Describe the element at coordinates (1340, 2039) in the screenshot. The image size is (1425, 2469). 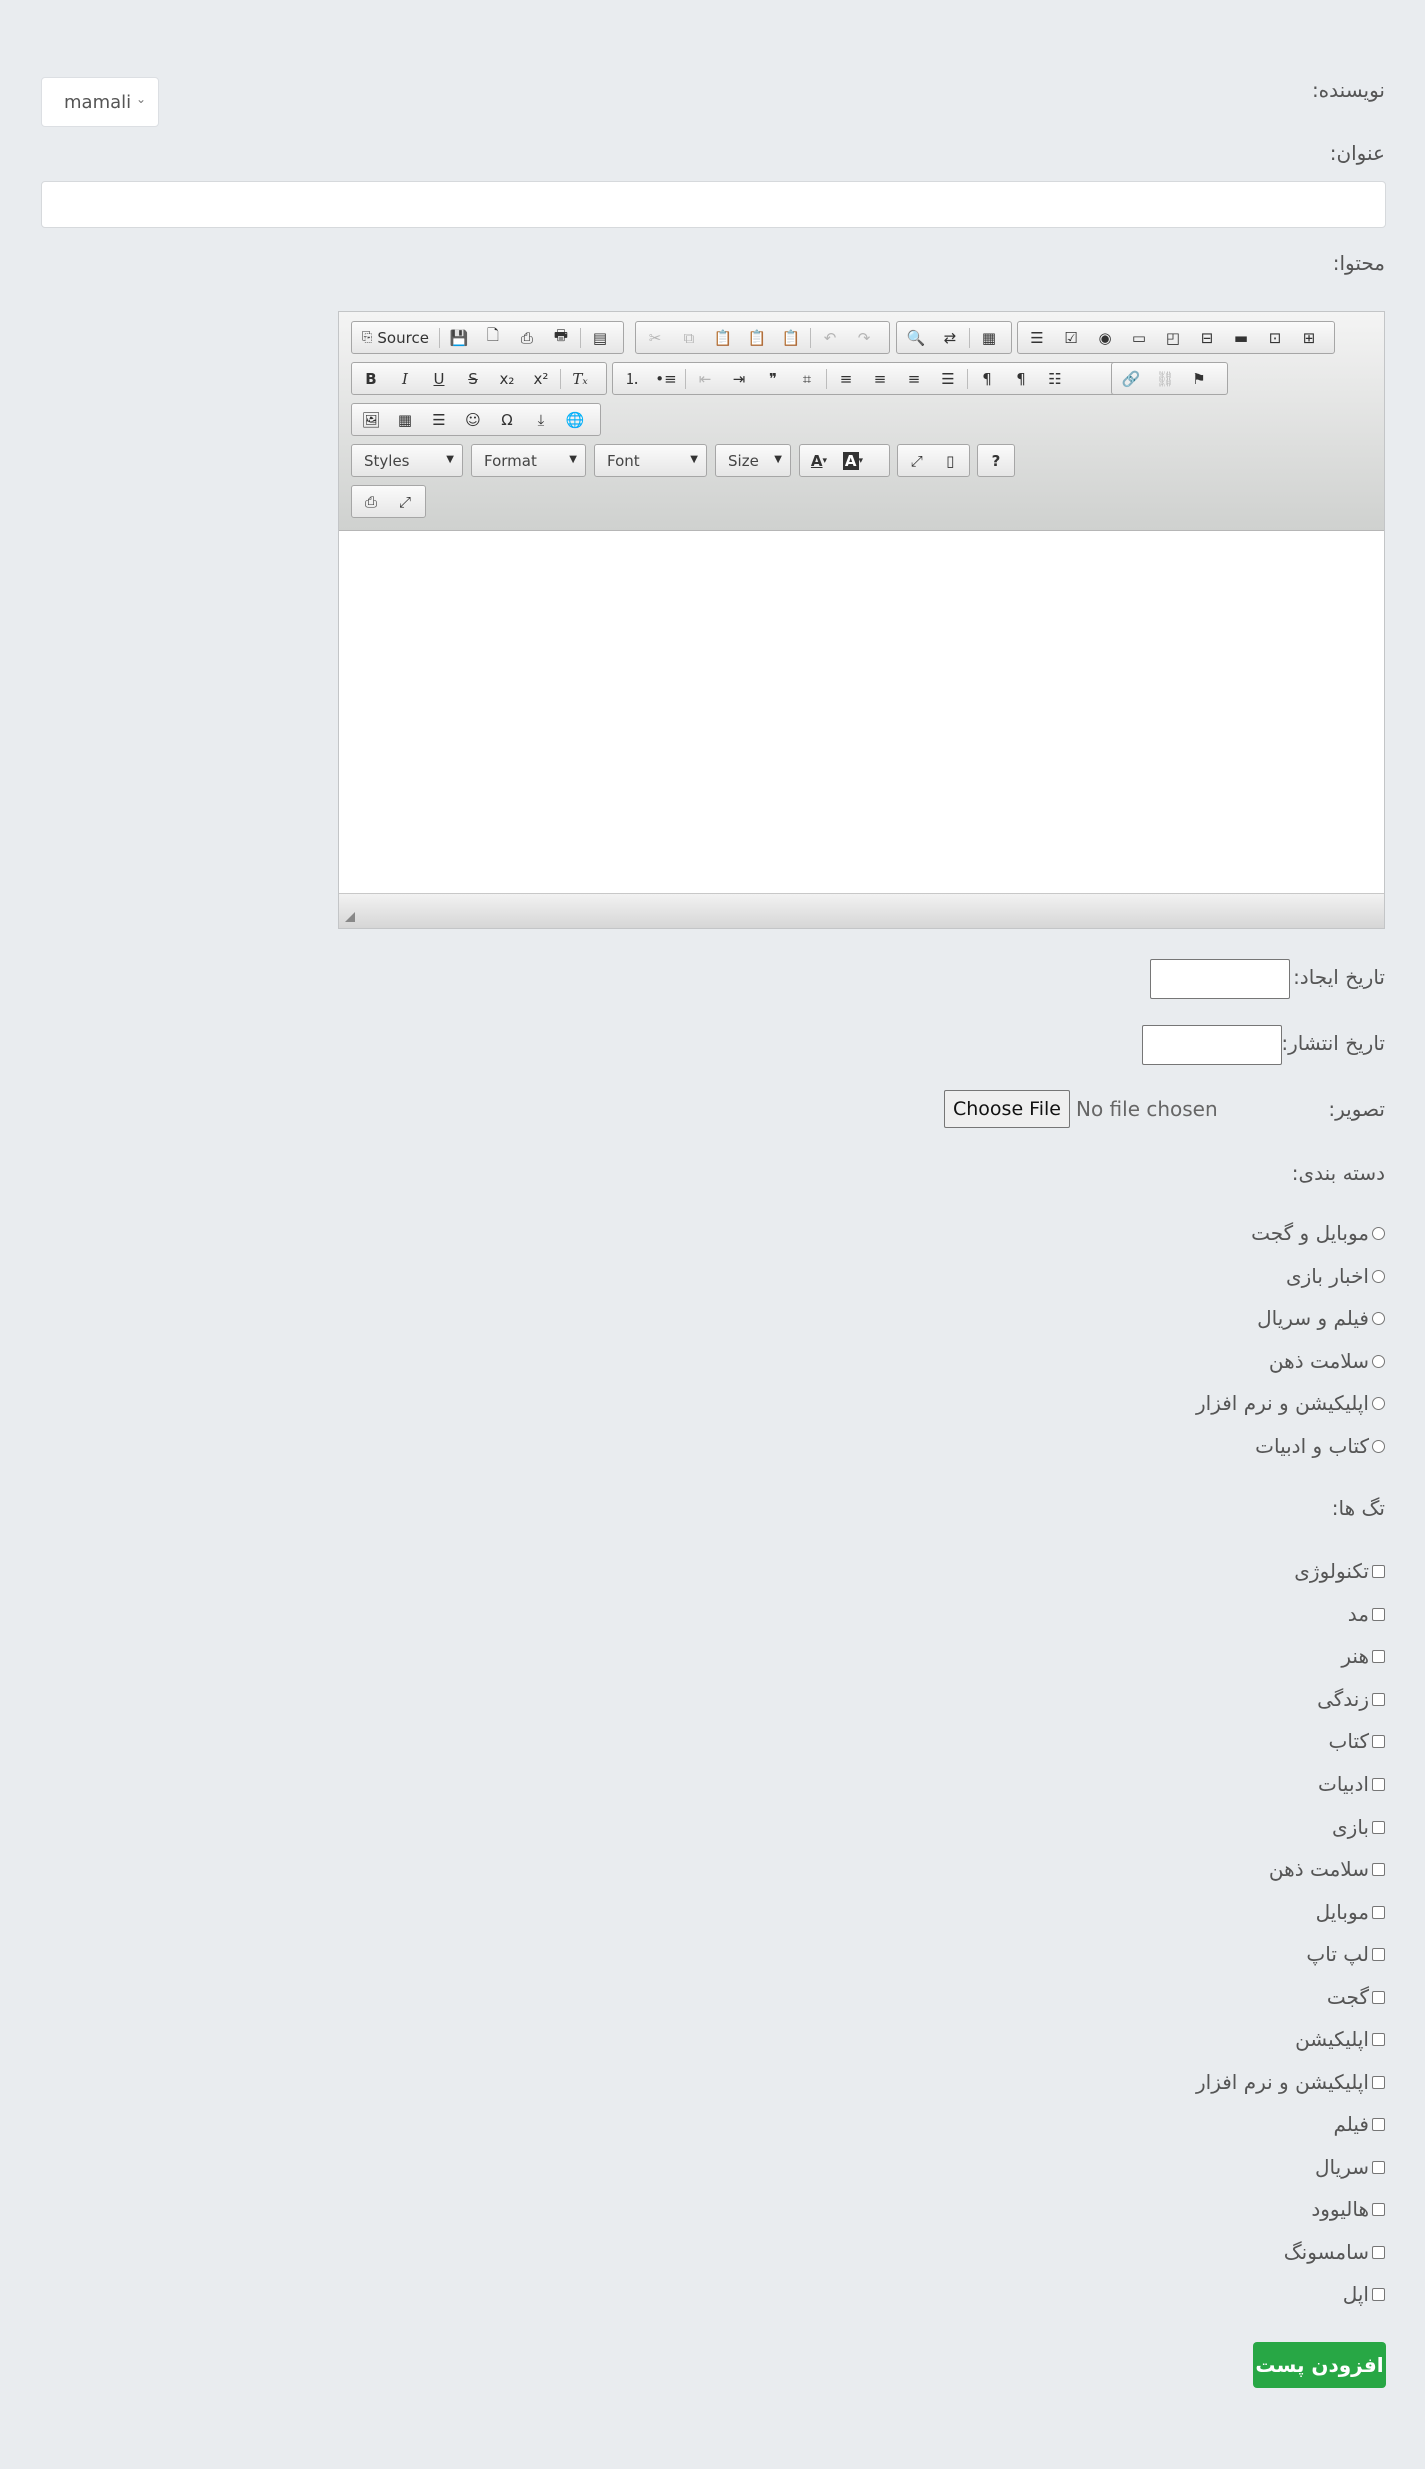
I see `tag-option: اپلیکیشن` at that location.